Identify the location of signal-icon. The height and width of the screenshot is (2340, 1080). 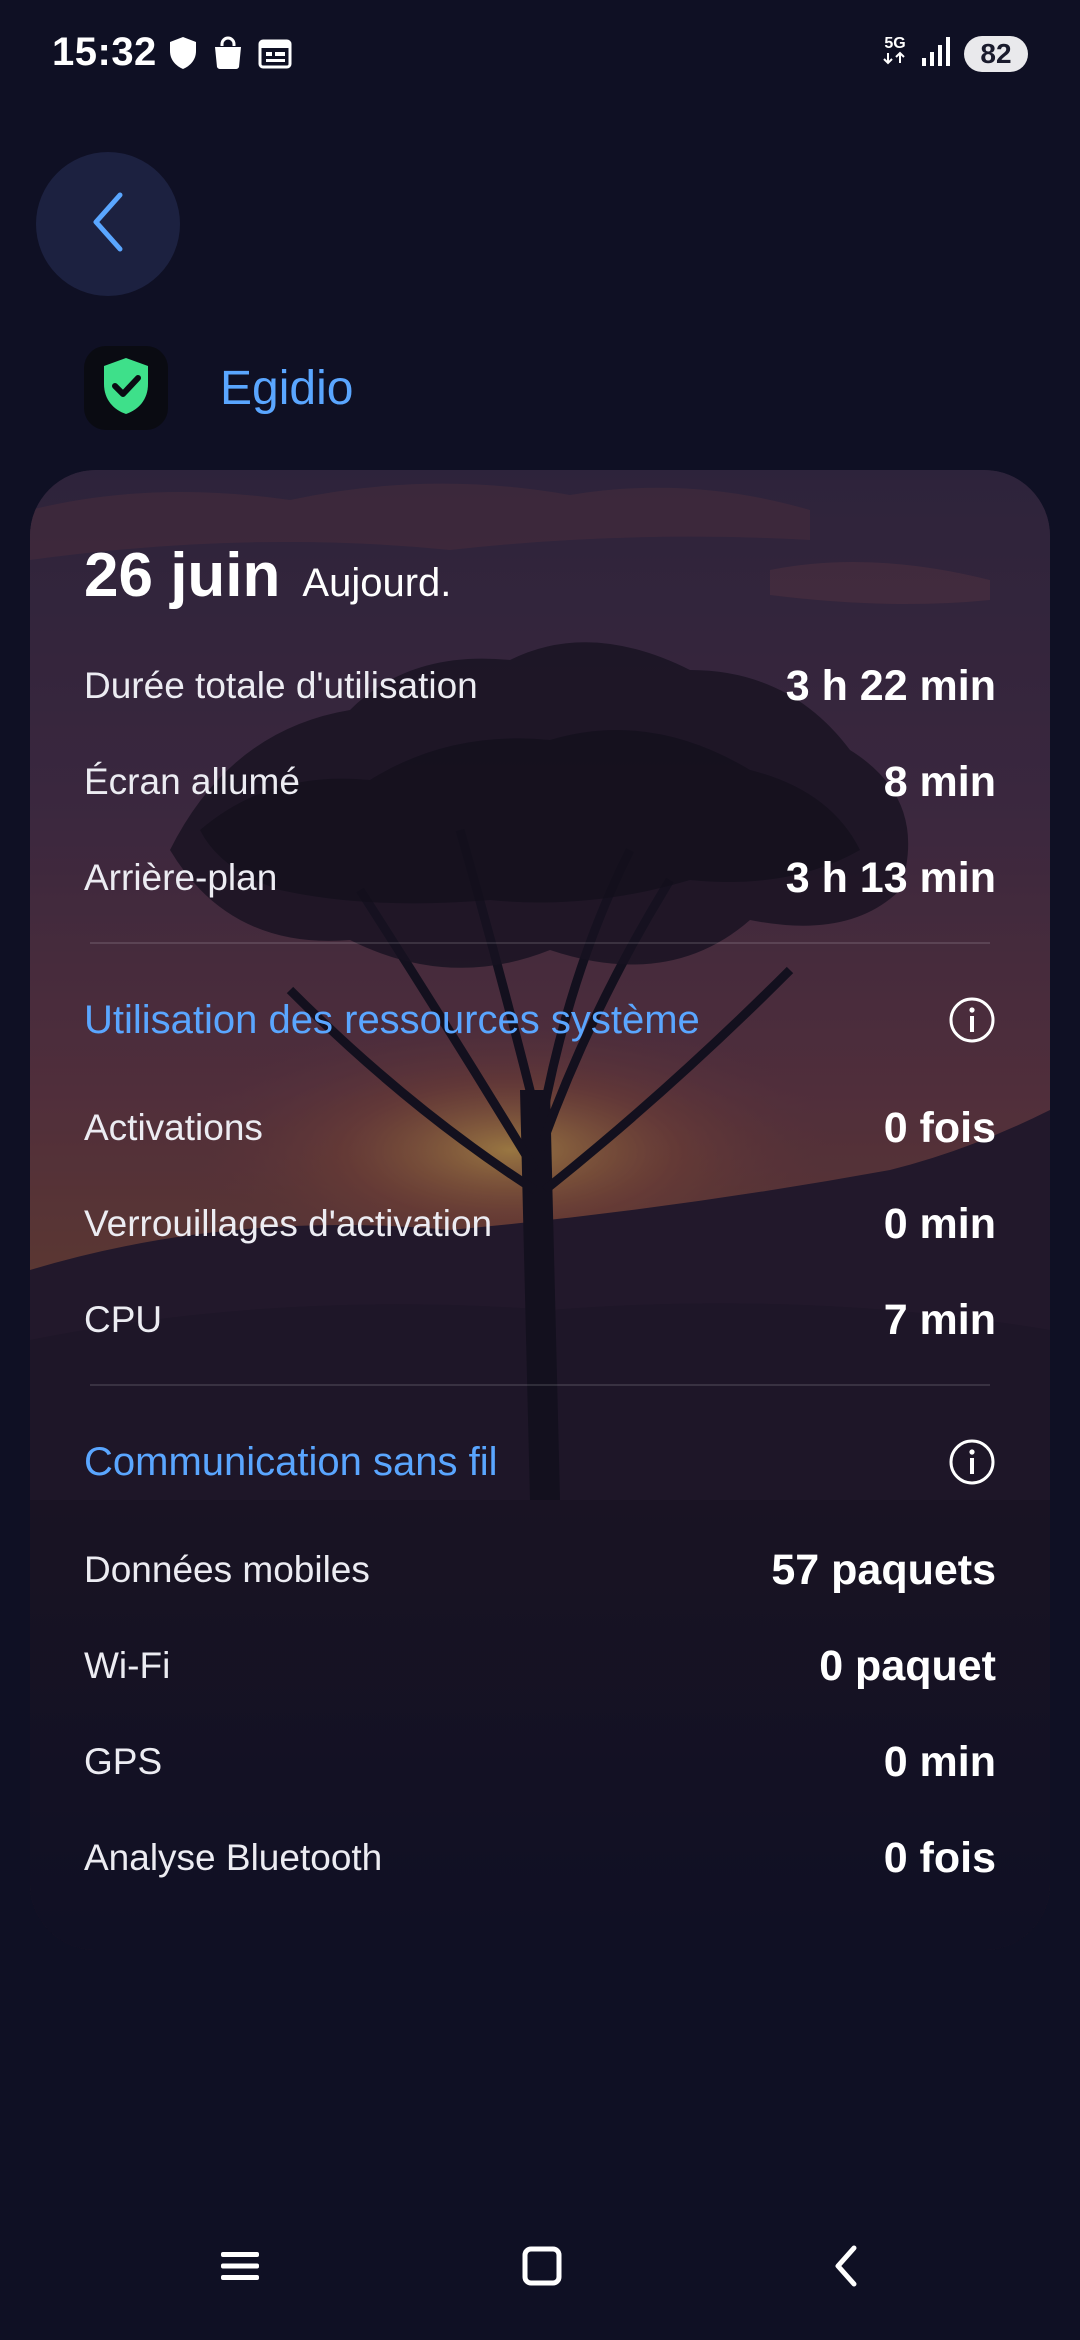
(937, 53).